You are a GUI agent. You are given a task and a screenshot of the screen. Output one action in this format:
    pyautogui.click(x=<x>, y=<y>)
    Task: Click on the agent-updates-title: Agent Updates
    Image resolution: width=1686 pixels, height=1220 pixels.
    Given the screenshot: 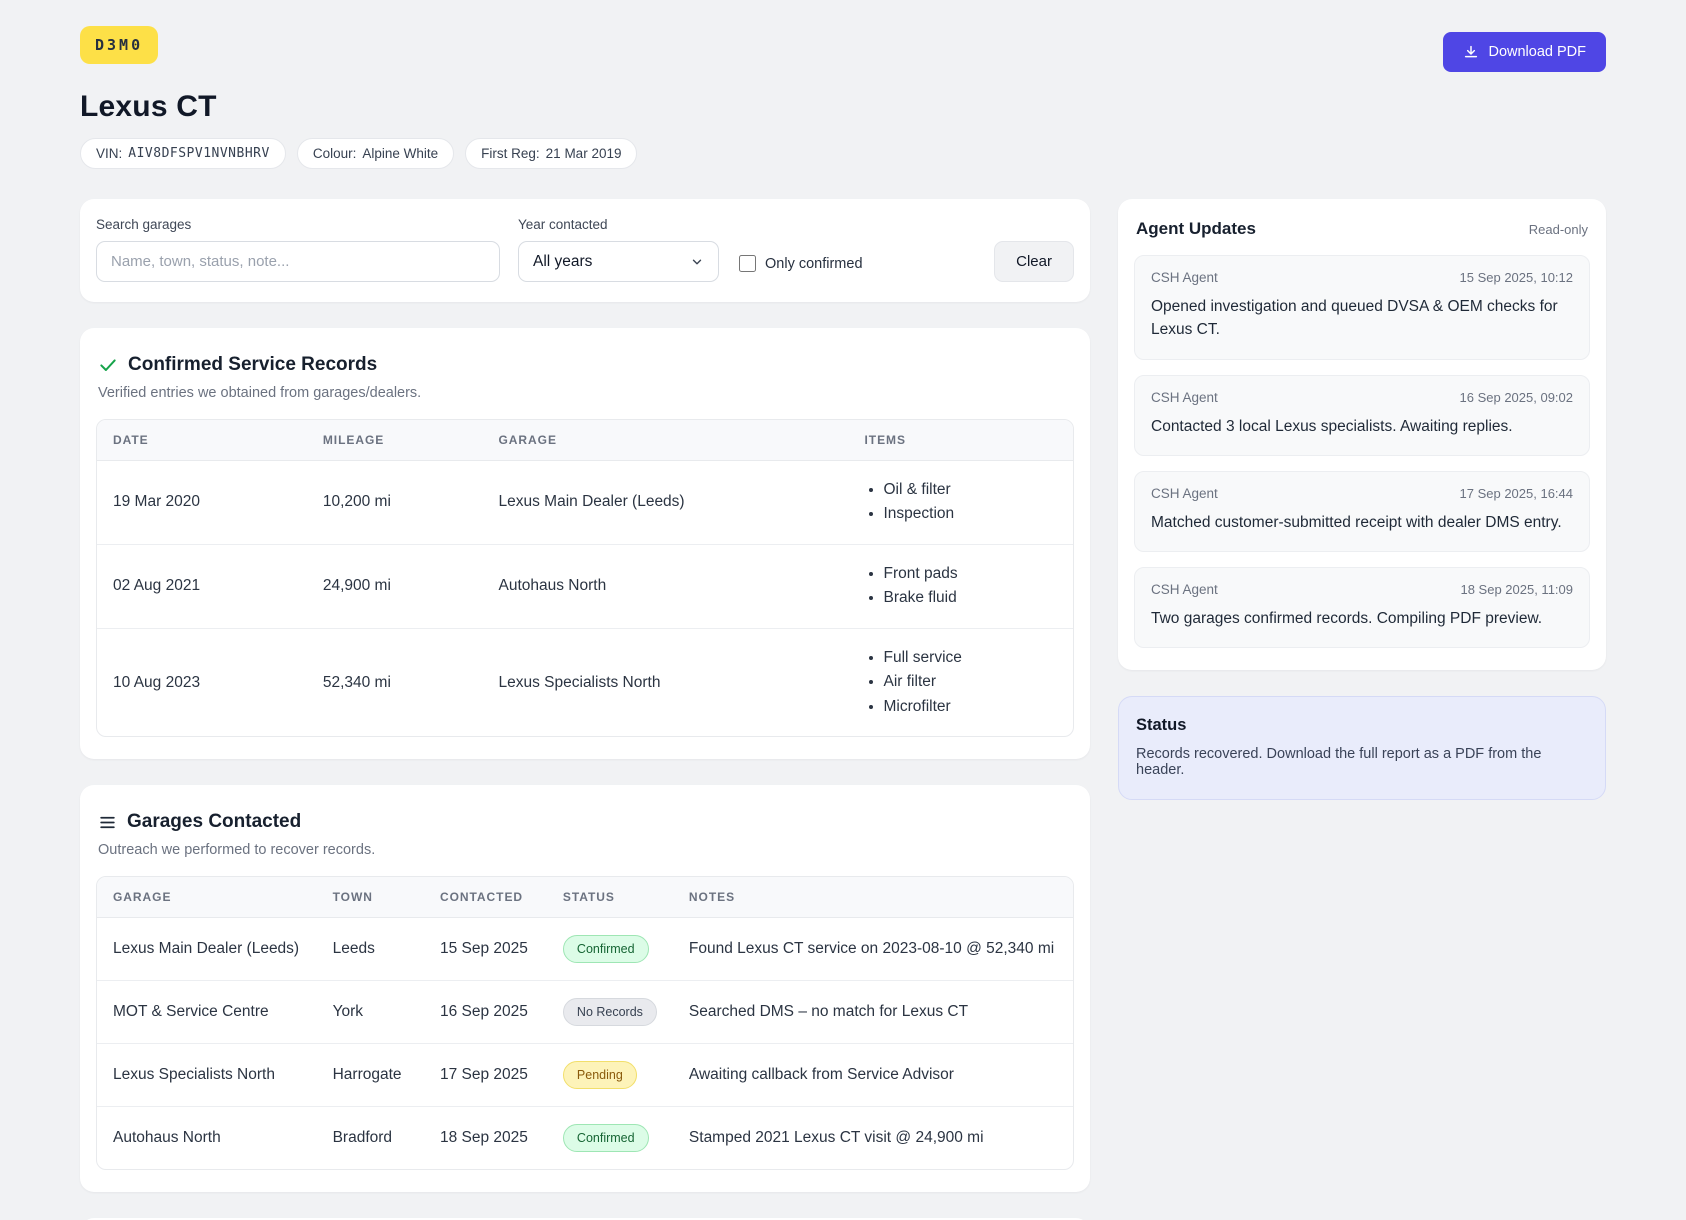 What is the action you would take?
    pyautogui.click(x=1196, y=228)
    